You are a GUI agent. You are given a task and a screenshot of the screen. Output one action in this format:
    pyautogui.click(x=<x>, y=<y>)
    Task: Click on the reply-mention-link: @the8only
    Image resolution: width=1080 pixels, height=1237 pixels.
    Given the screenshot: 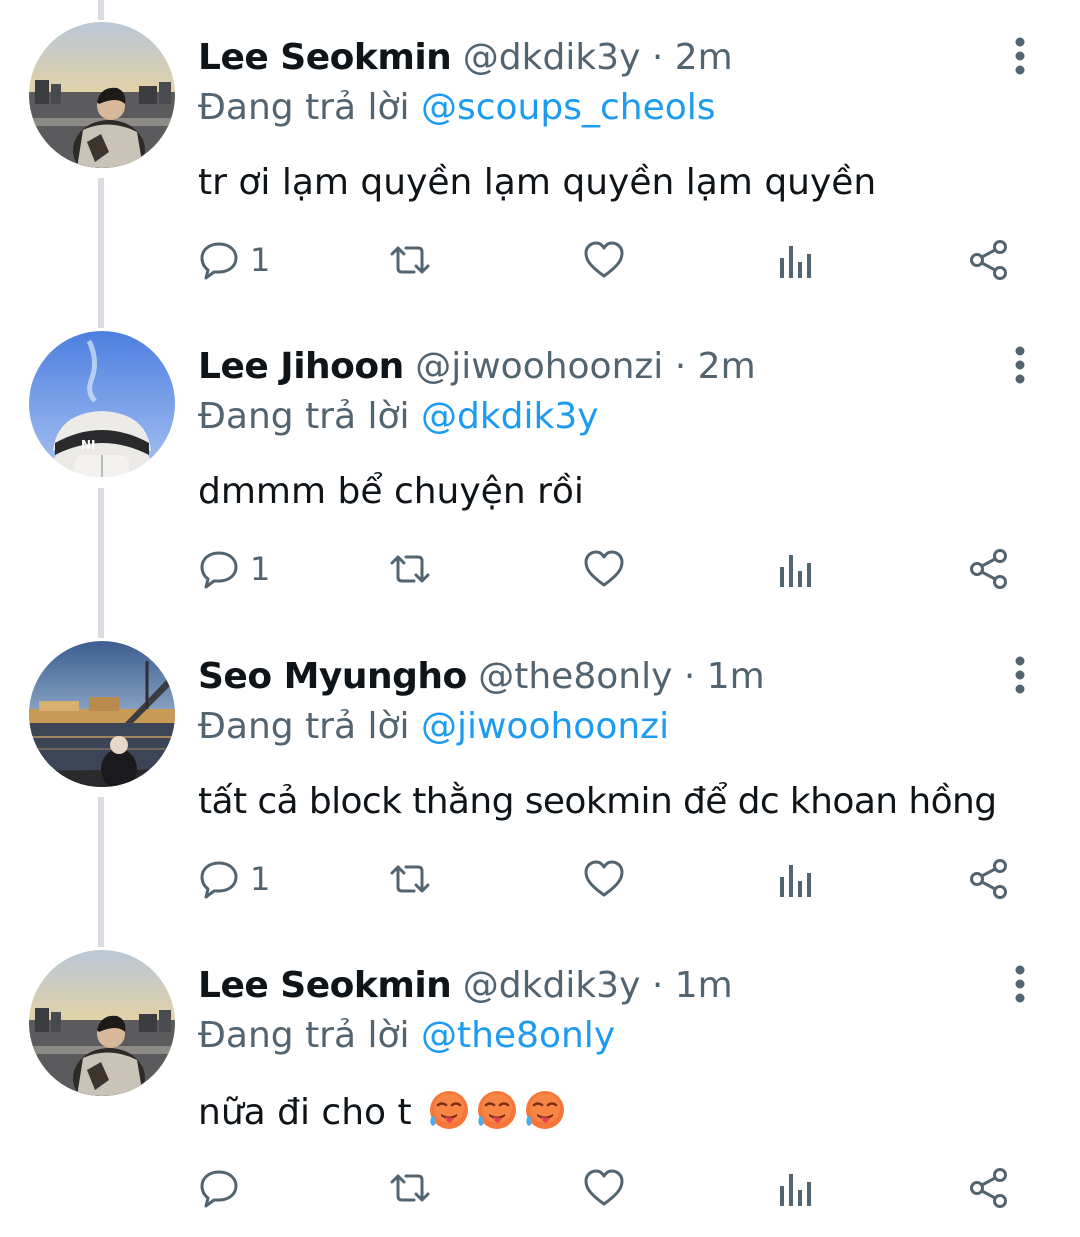 What is the action you would take?
    pyautogui.click(x=518, y=1035)
    